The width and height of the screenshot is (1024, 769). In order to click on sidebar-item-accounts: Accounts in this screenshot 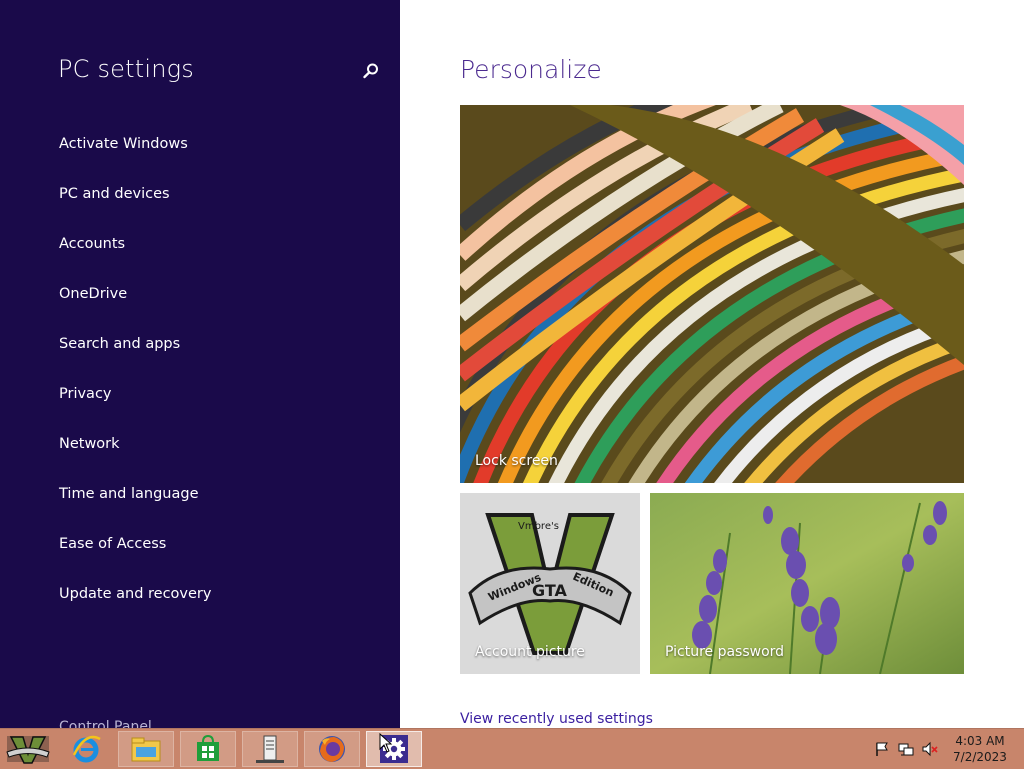, I will do `click(92, 244)`.